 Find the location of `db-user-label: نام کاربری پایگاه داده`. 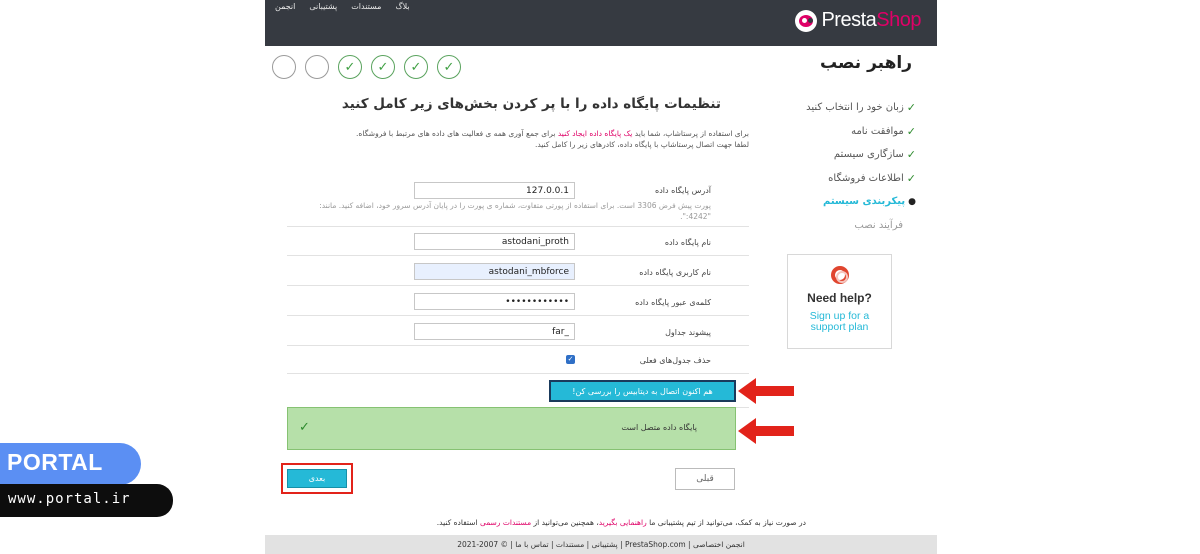

db-user-label: نام کاربری پایگاه داده is located at coordinates (675, 272).